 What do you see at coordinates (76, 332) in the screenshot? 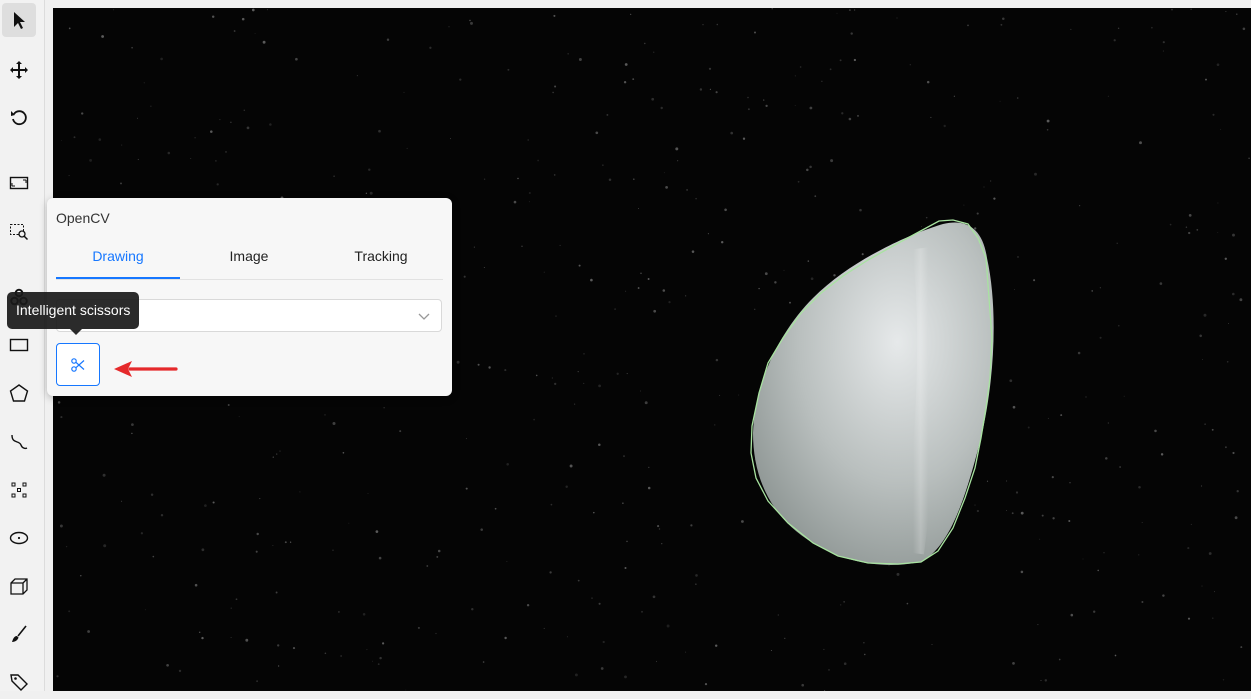
I see `tooltip-arrow` at bounding box center [76, 332].